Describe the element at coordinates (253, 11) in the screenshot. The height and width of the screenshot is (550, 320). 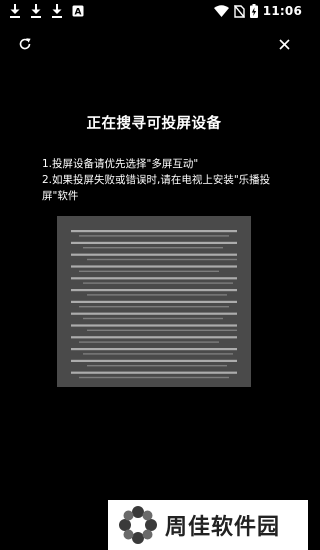
I see `battery-charging-icon` at that location.